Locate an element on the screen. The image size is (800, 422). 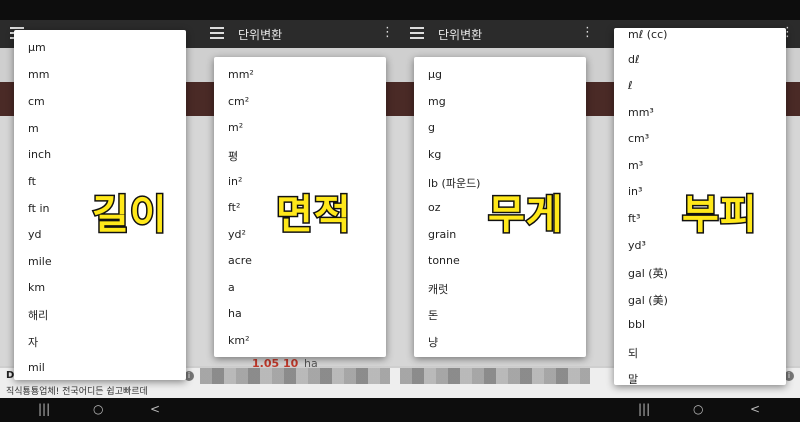
unit-option: km² is located at coordinates (239, 340).